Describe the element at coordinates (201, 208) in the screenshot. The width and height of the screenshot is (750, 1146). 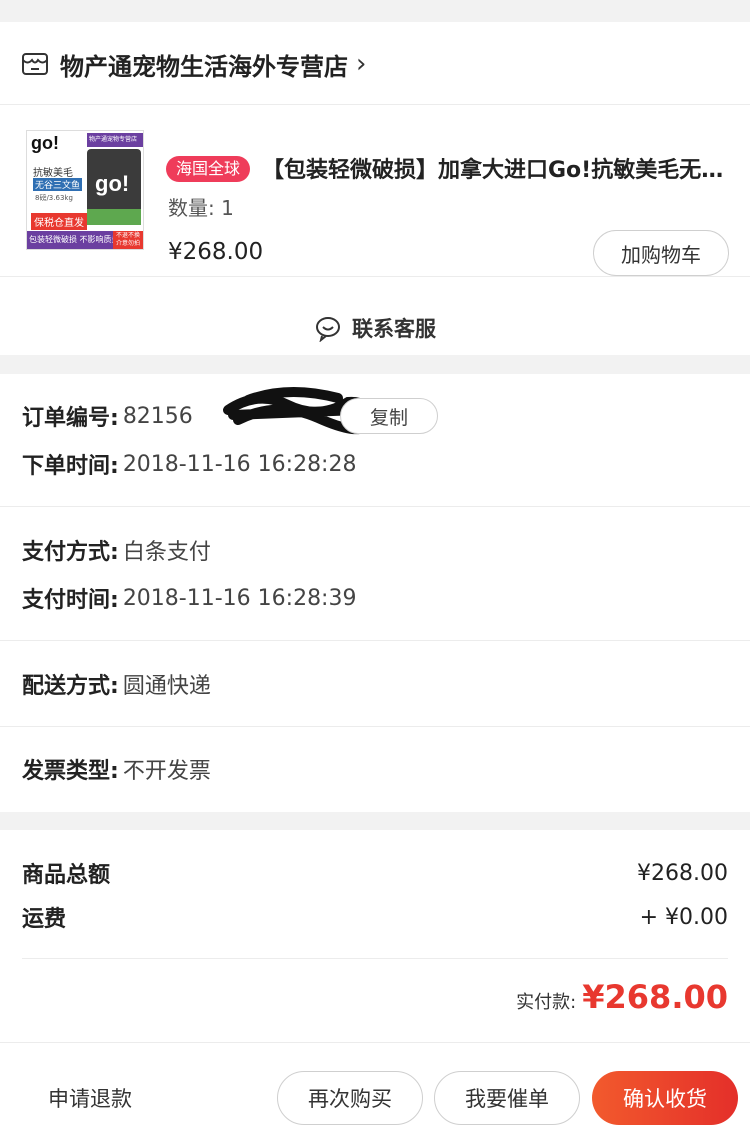
I see `product-quantity: 数量: 1` at that location.